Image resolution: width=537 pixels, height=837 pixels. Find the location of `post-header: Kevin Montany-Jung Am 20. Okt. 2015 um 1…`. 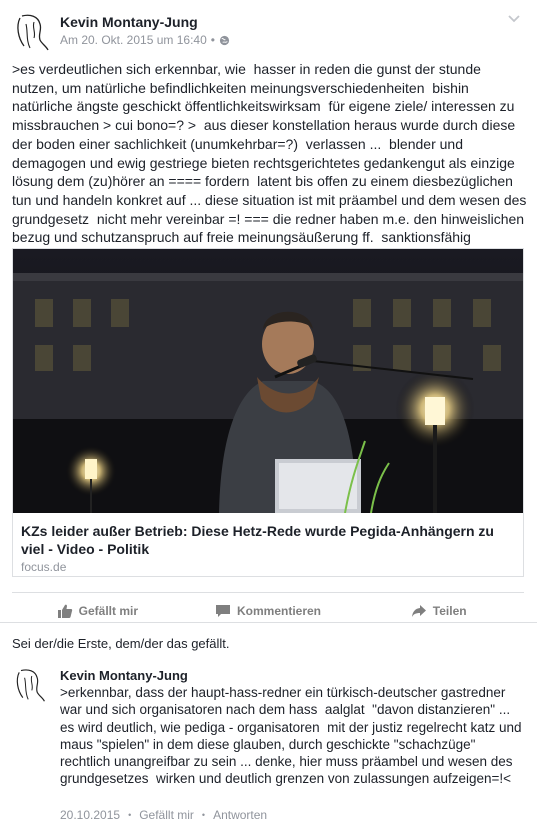

post-header: Kevin Montany-Jung Am 20. Okt. 2015 um 1… is located at coordinates (268, 29).